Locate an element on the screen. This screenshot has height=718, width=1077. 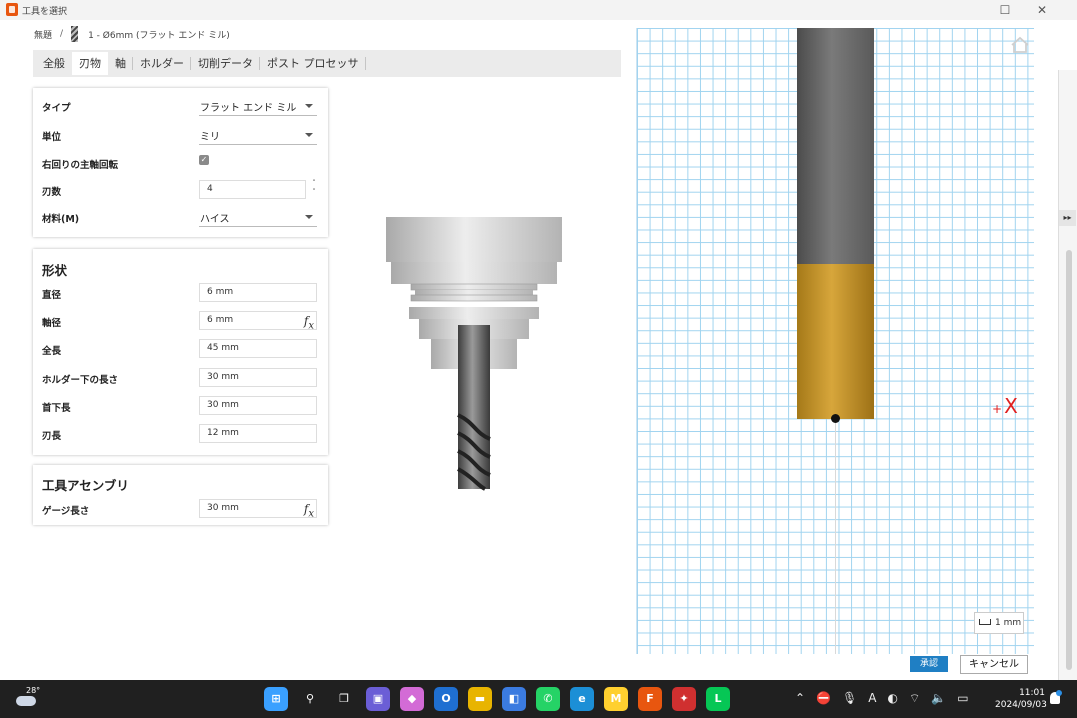
type-value: フラット エンド ミル is located at coordinates (248, 108).